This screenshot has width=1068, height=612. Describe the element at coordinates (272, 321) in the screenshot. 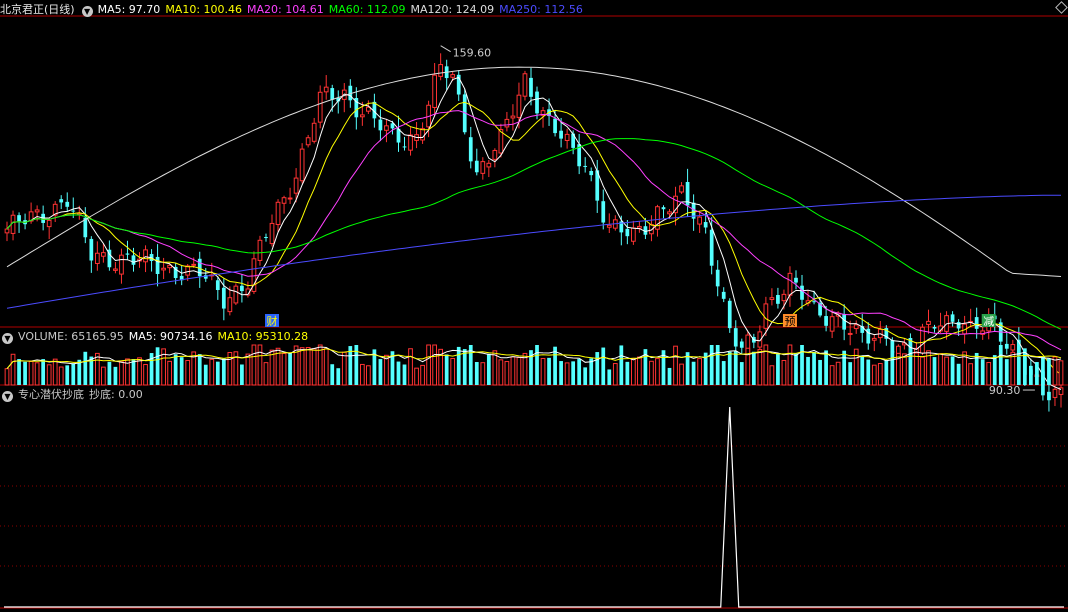

I see `event-marker-label: 财` at that location.